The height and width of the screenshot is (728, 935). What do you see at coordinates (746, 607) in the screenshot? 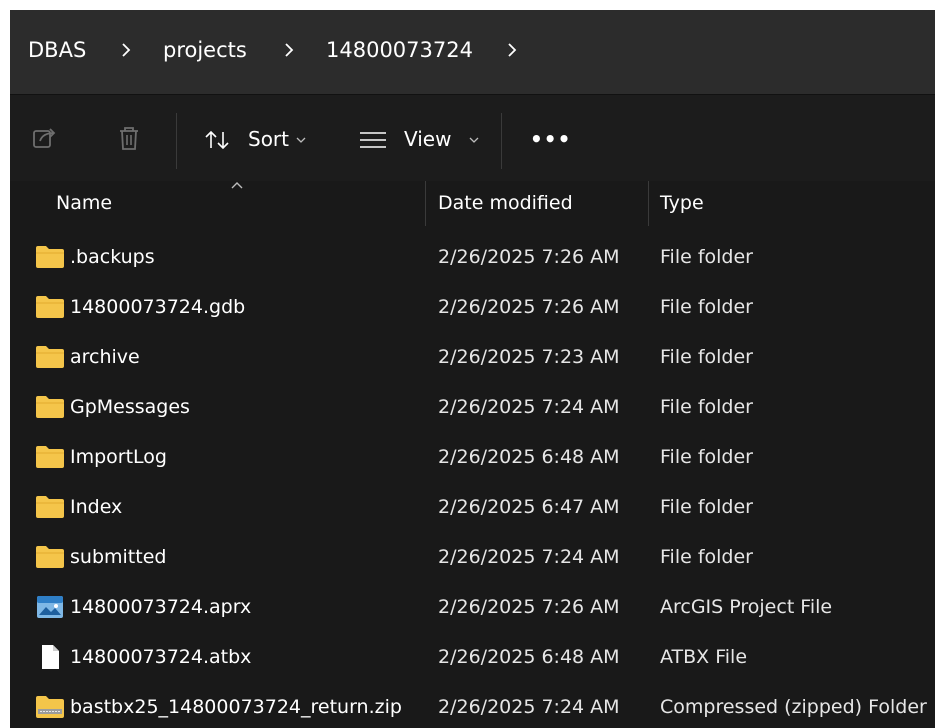
I see `file-type: ArcGIS Project File` at bounding box center [746, 607].